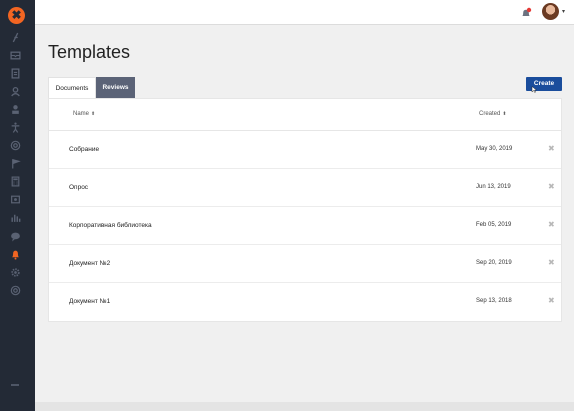 The width and height of the screenshot is (574, 411). Describe the element at coordinates (72, 87) in the screenshot. I see `tab-documents: Documents` at that location.